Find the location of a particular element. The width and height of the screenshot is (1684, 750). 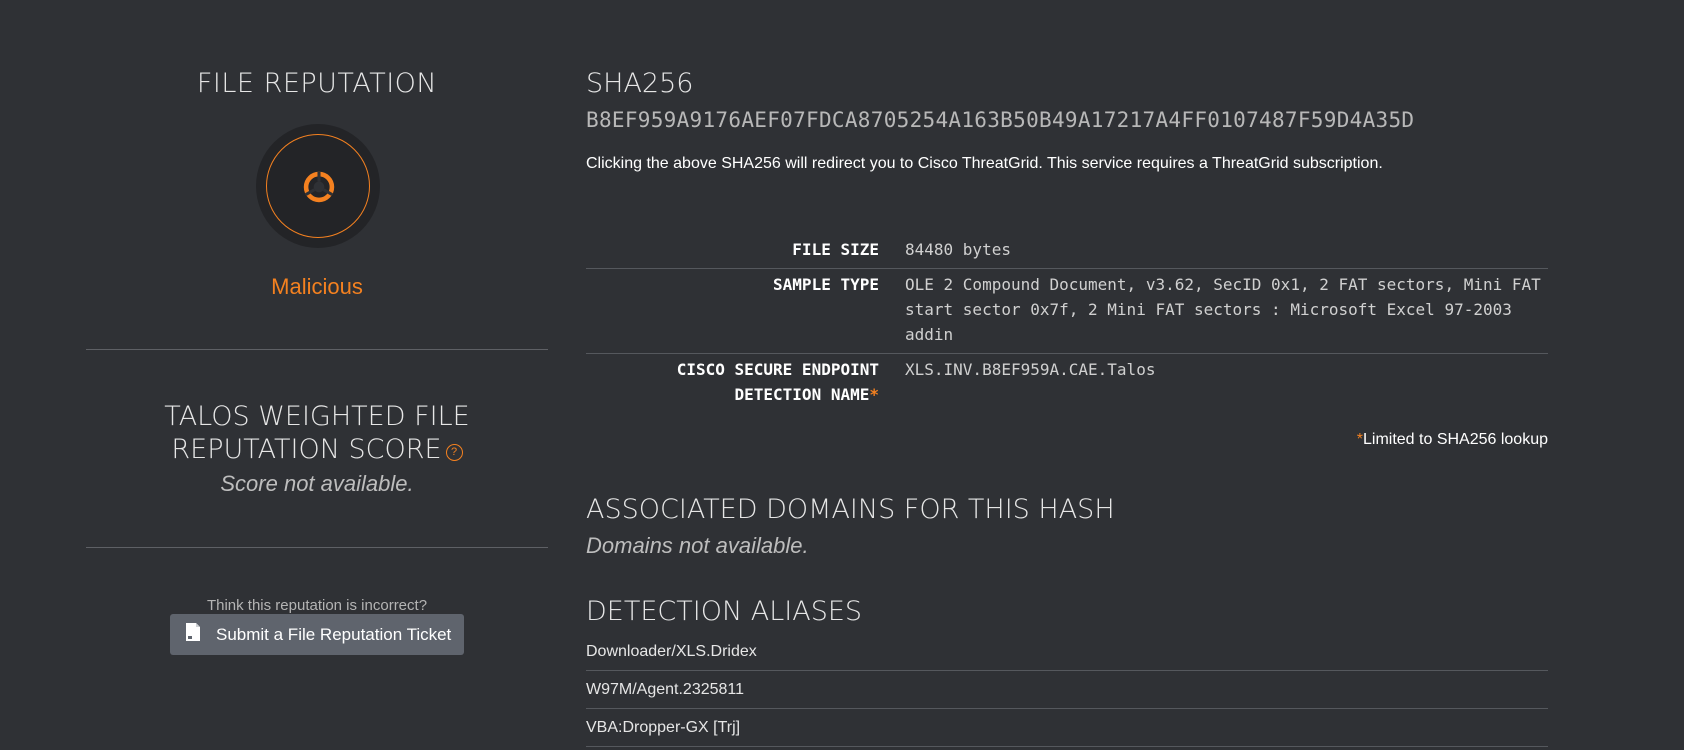

submit-ticket-button: Submit a File Reputation Ticket is located at coordinates (317, 634).